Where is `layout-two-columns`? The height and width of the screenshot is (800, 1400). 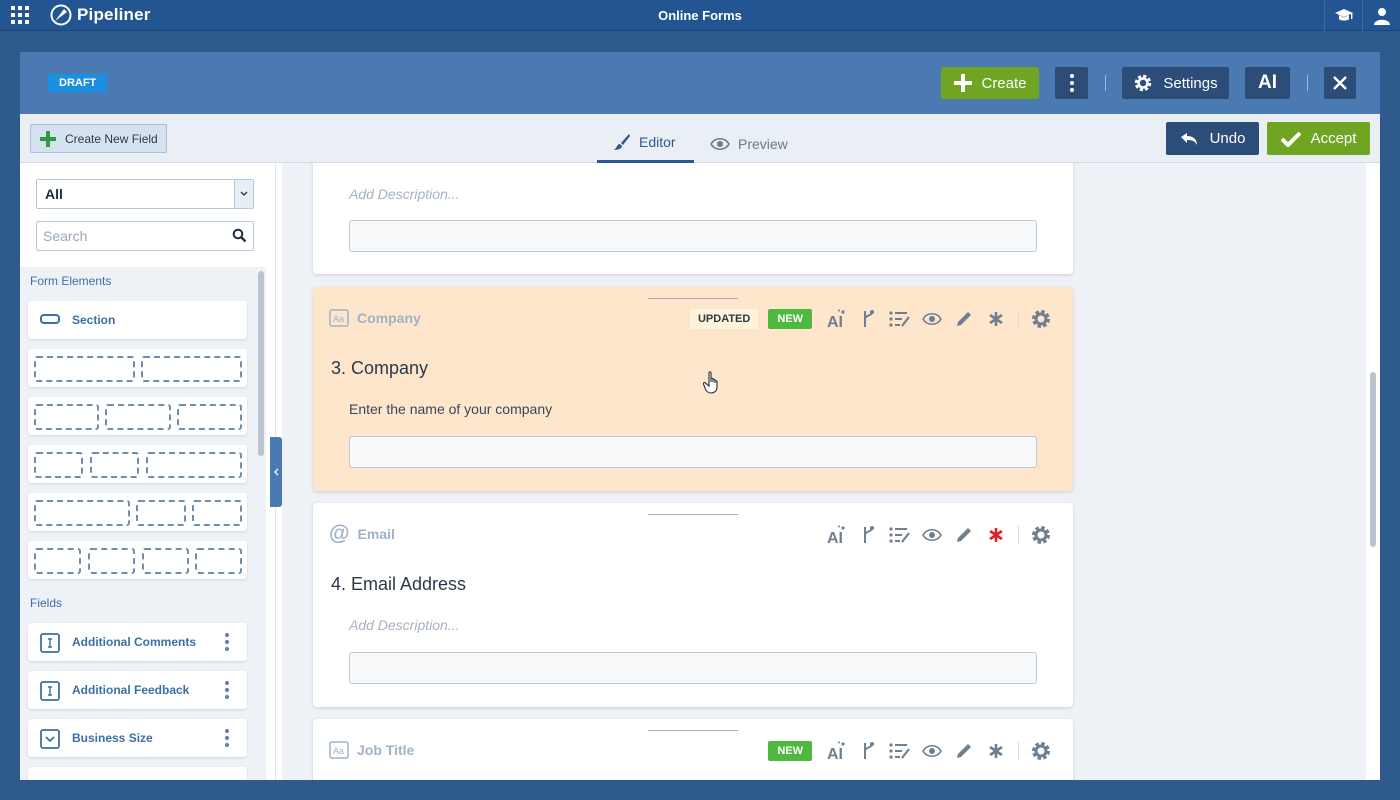 layout-two-columns is located at coordinates (137, 368).